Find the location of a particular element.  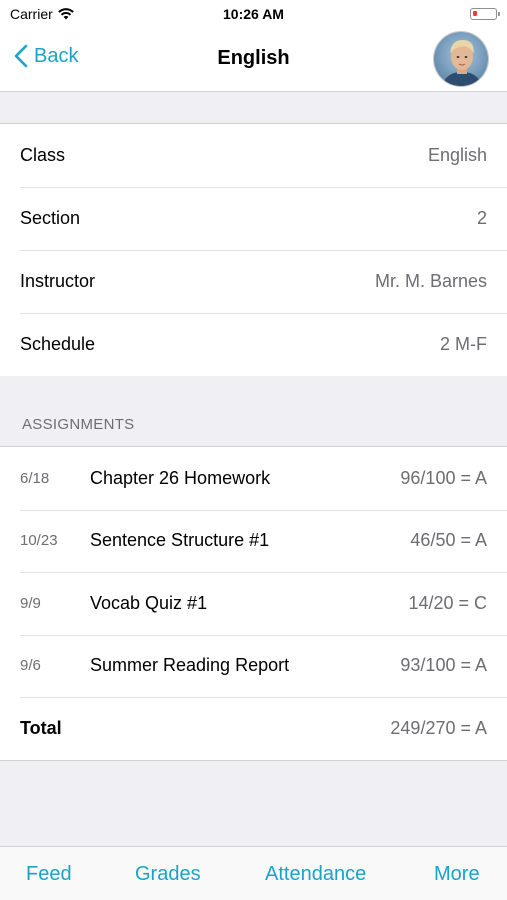

class-value: English is located at coordinates (457, 155).